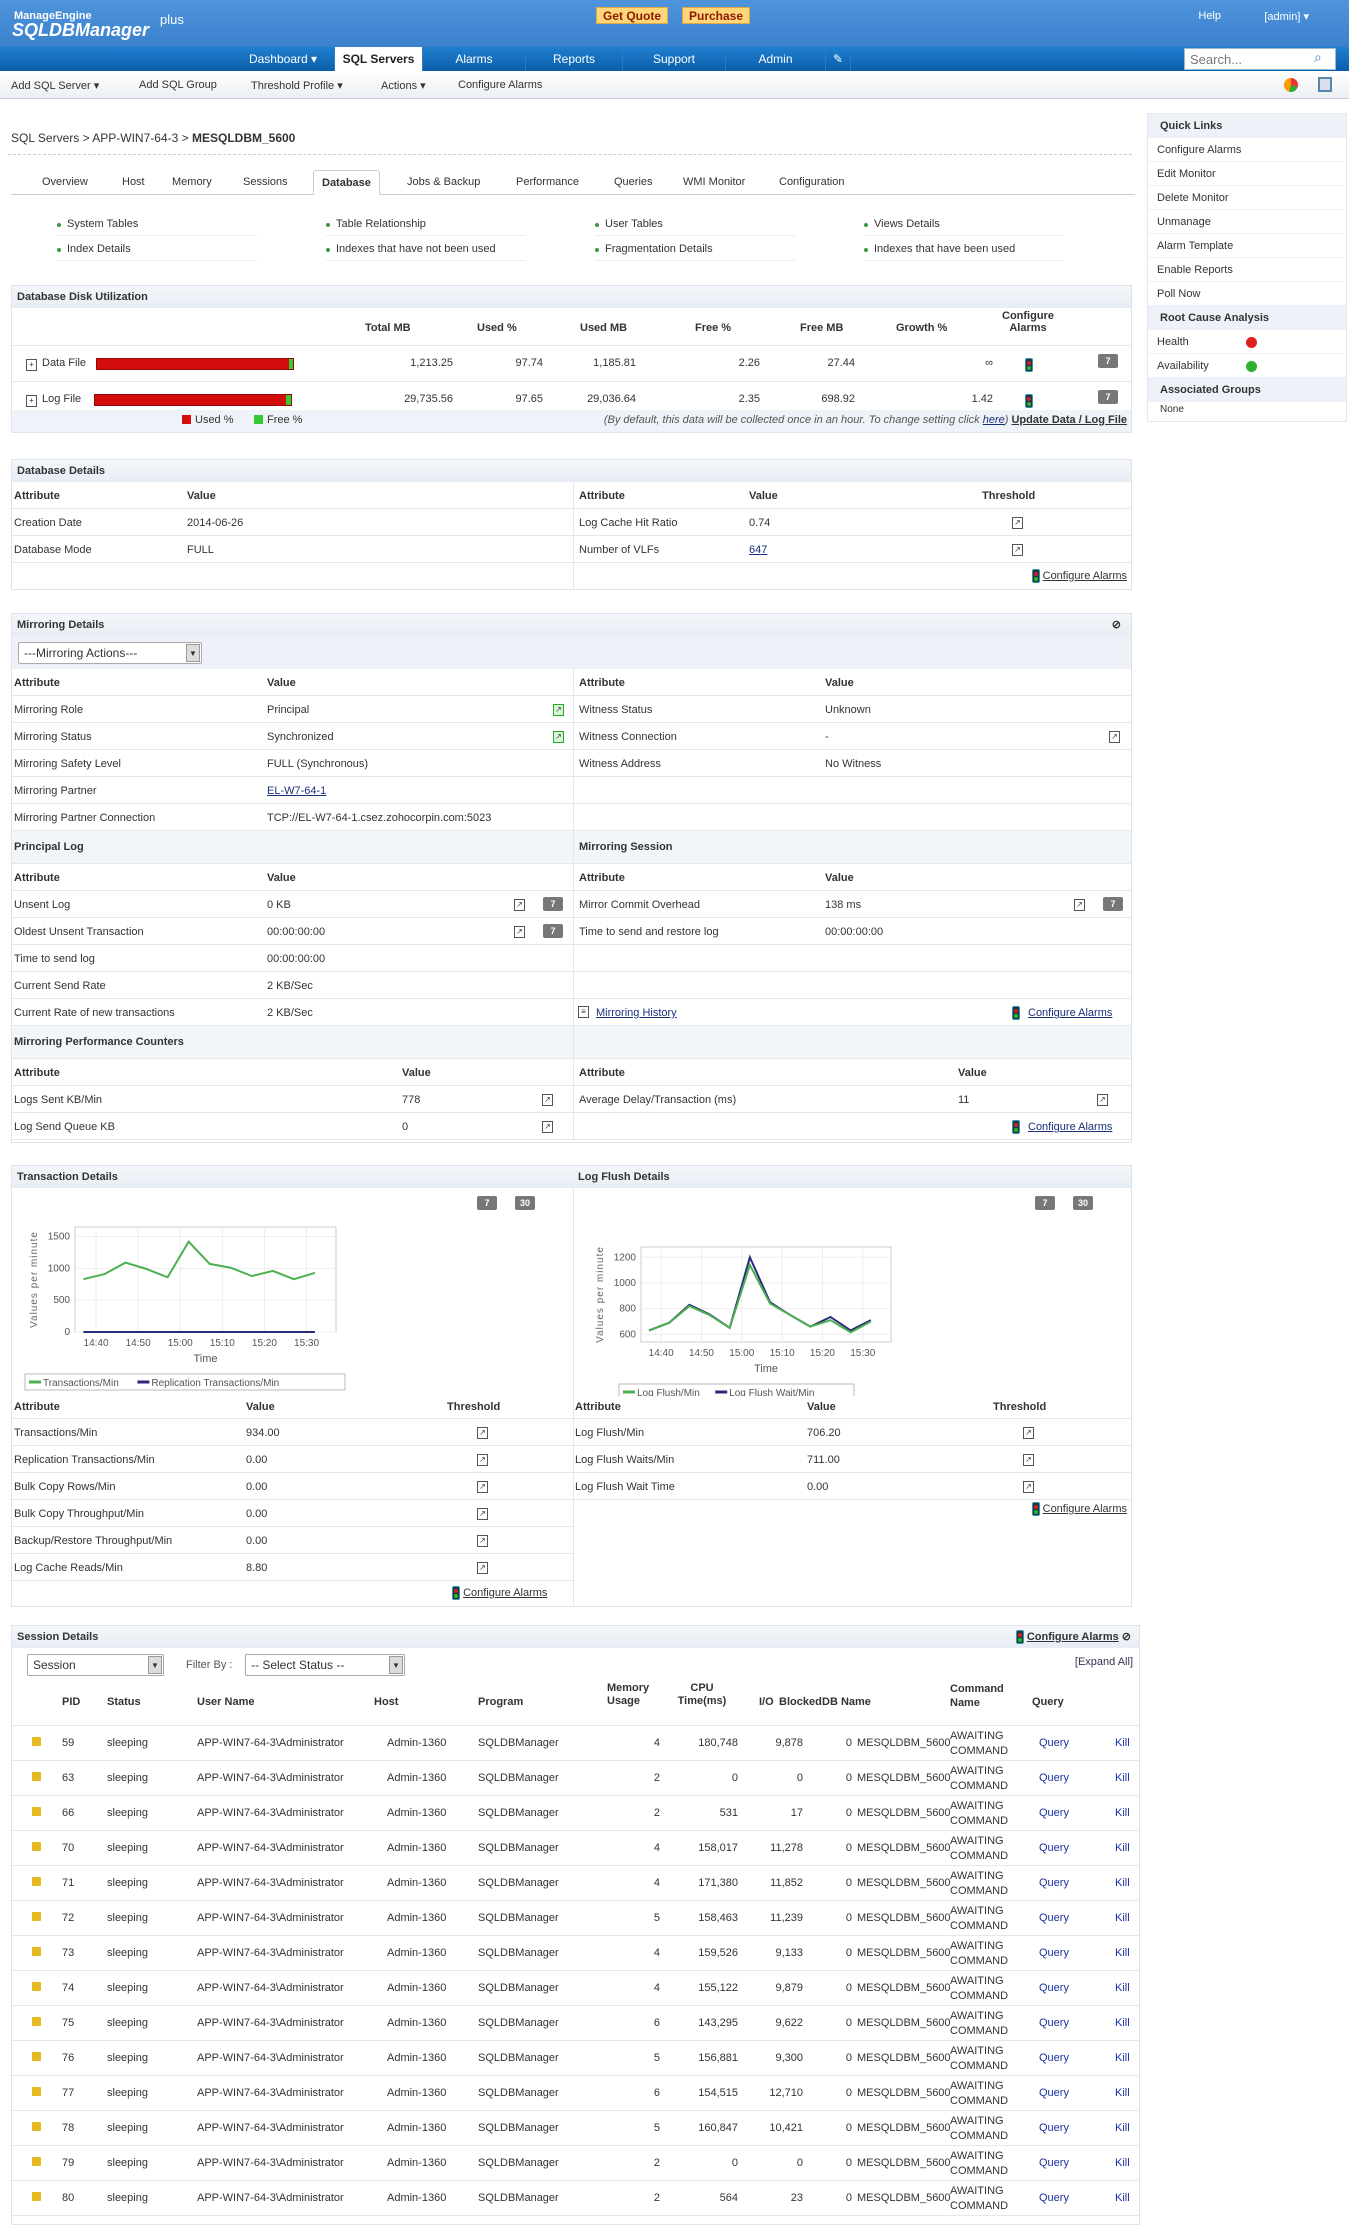  What do you see at coordinates (1104, 1662) in the screenshot?
I see `expand-all-link: [Expand All]` at bounding box center [1104, 1662].